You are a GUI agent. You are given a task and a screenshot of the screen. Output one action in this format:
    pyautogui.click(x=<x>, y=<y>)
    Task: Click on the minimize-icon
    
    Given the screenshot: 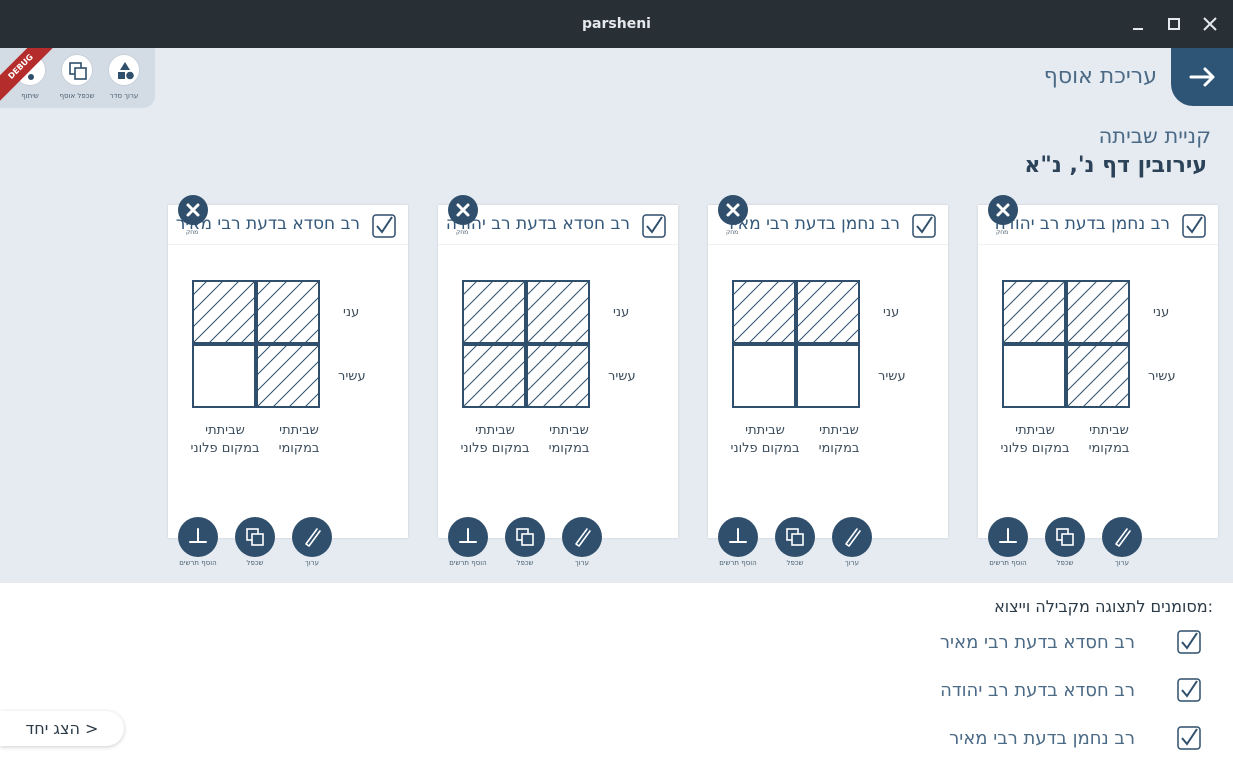 What is the action you would take?
    pyautogui.click(x=1138, y=24)
    